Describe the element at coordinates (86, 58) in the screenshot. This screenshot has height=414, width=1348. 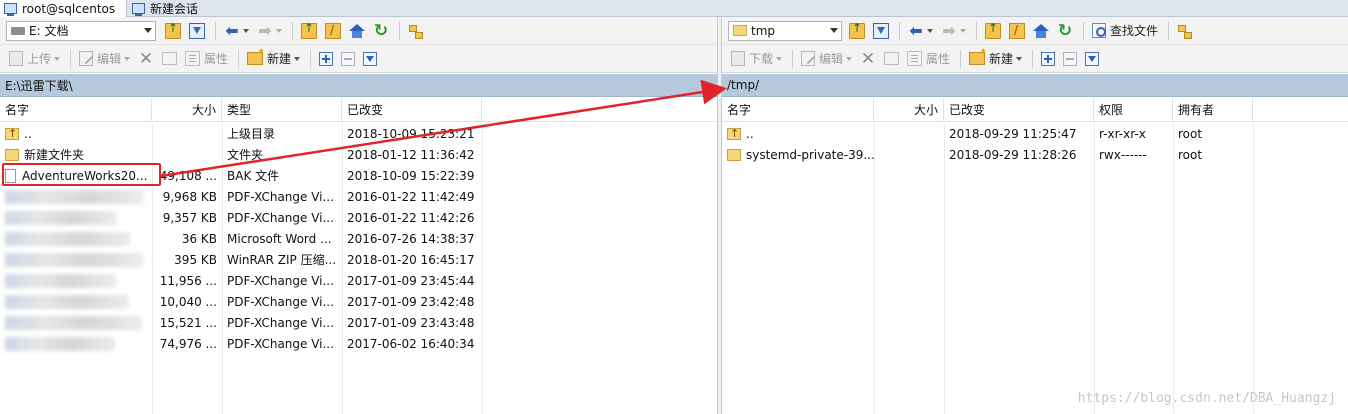
I see `edit-icon` at that location.